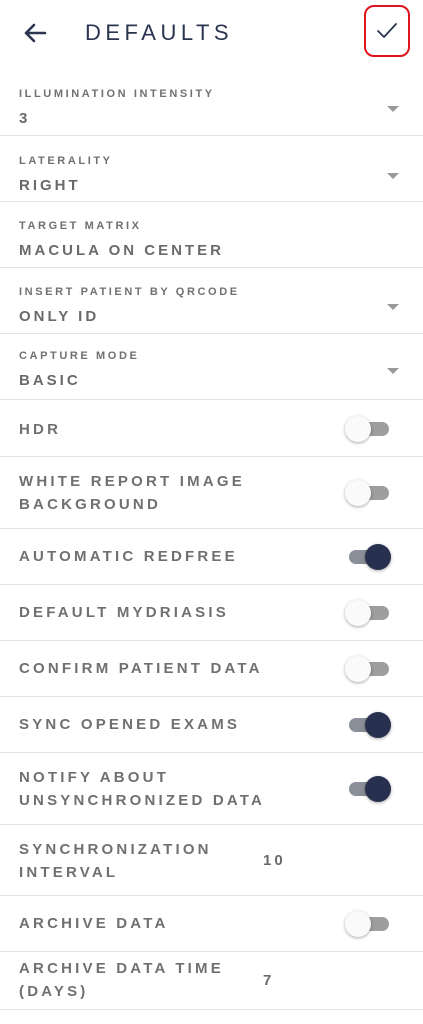 The height and width of the screenshot is (1024, 423). I want to click on field-label: LATERALITY, so click(66, 161).